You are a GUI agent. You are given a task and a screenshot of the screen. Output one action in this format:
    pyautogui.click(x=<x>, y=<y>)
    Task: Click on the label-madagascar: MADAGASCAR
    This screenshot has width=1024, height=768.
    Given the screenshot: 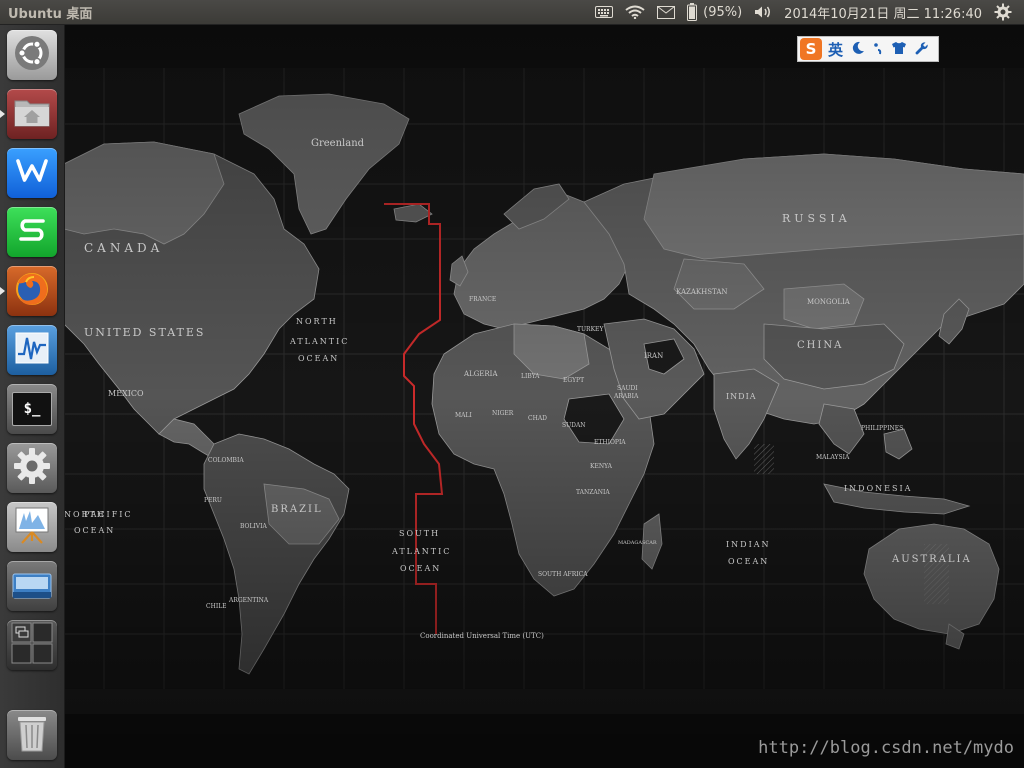 What is the action you would take?
    pyautogui.click(x=637, y=543)
    